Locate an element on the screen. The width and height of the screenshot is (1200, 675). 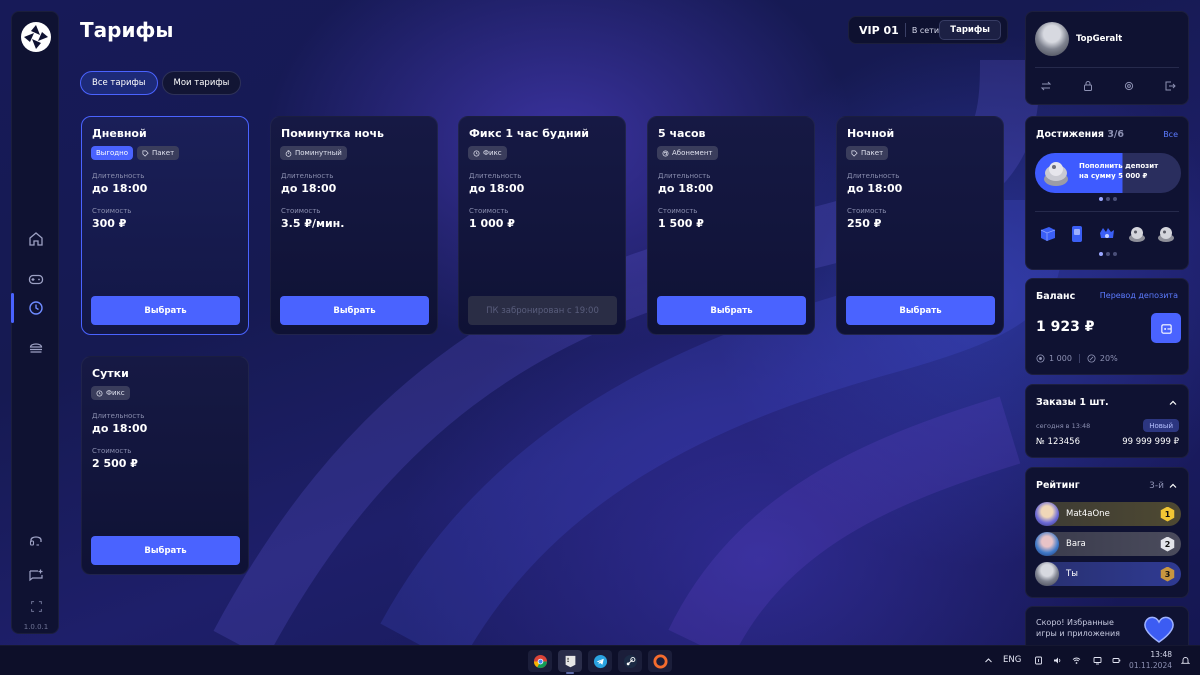
telegram-icon is located at coordinates (600, 661).